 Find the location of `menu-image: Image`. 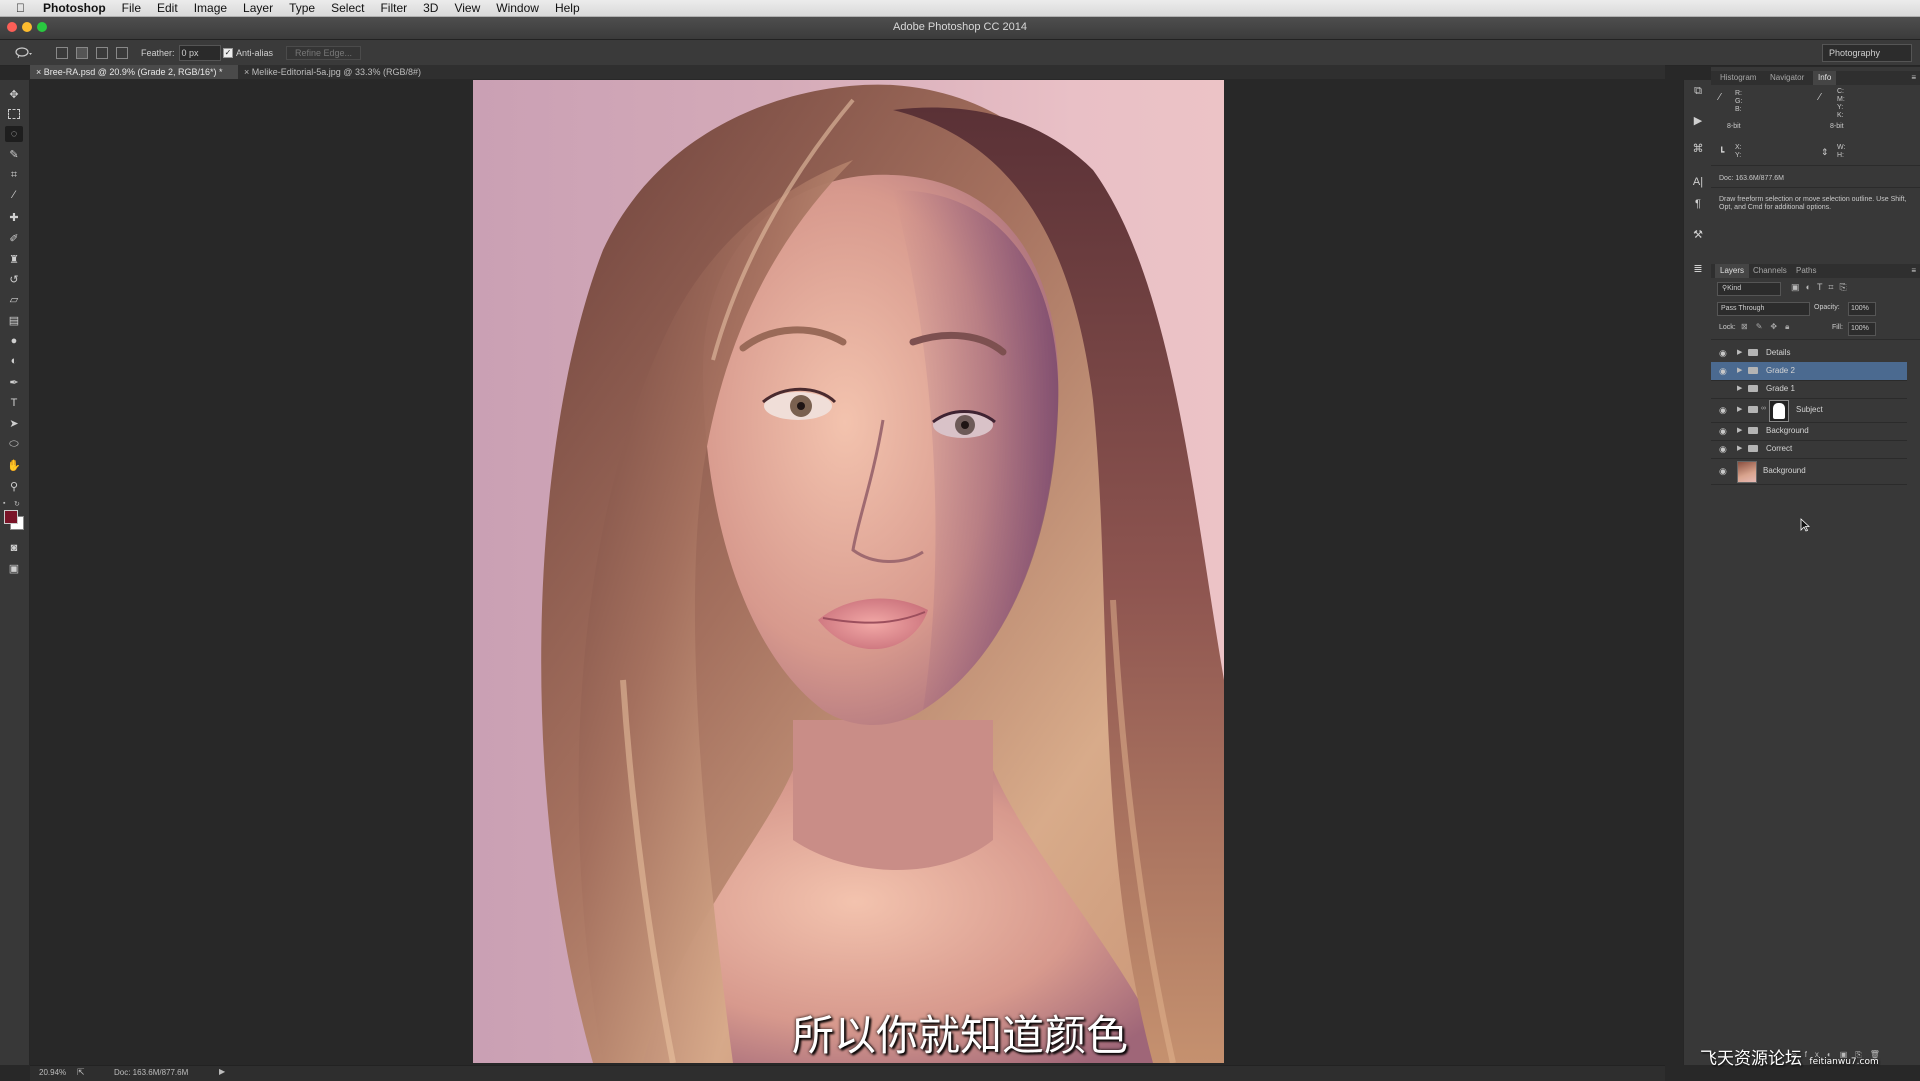

menu-image: Image is located at coordinates (210, 8).